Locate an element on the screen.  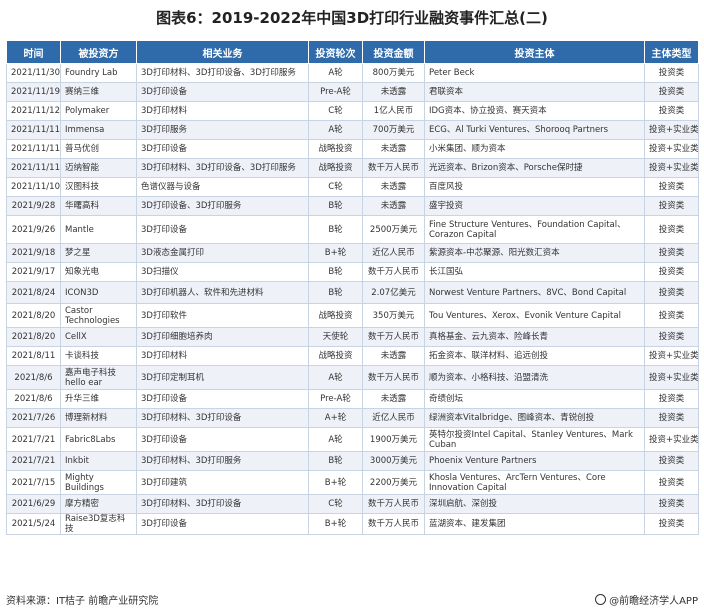
cell-investor: 顺为资本、小格科技、沿盟清洗 is located at coordinates (534, 377).